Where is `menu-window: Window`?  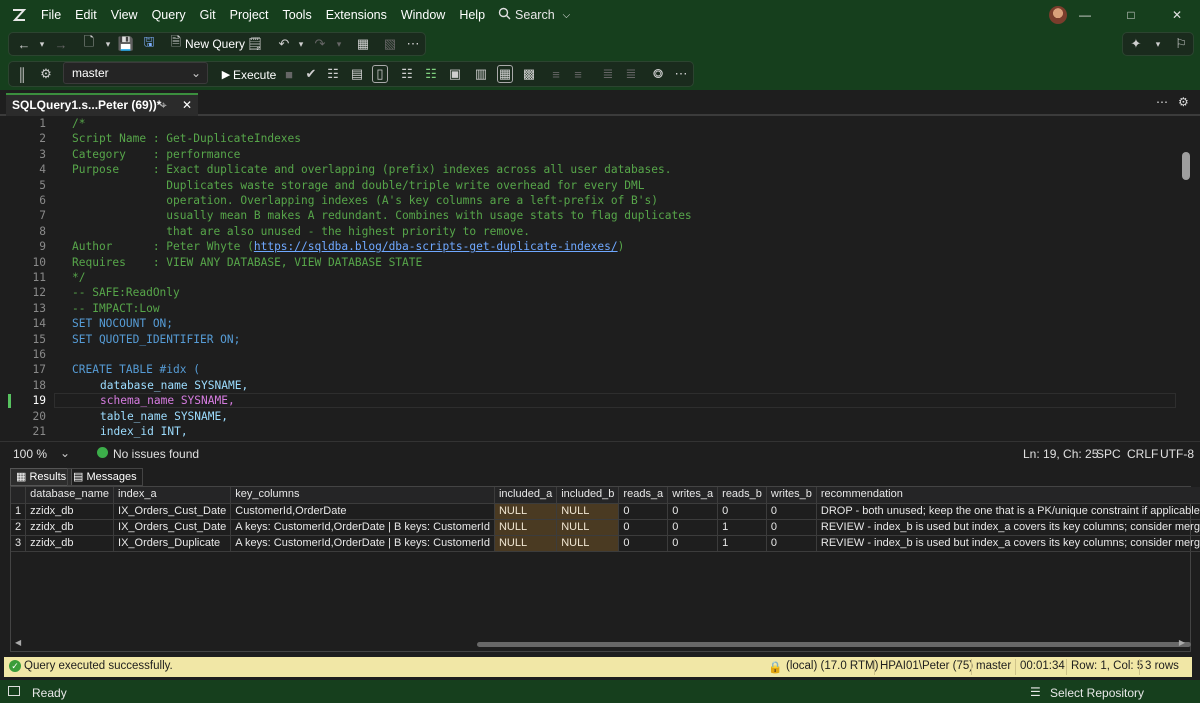 menu-window: Window is located at coordinates (423, 15).